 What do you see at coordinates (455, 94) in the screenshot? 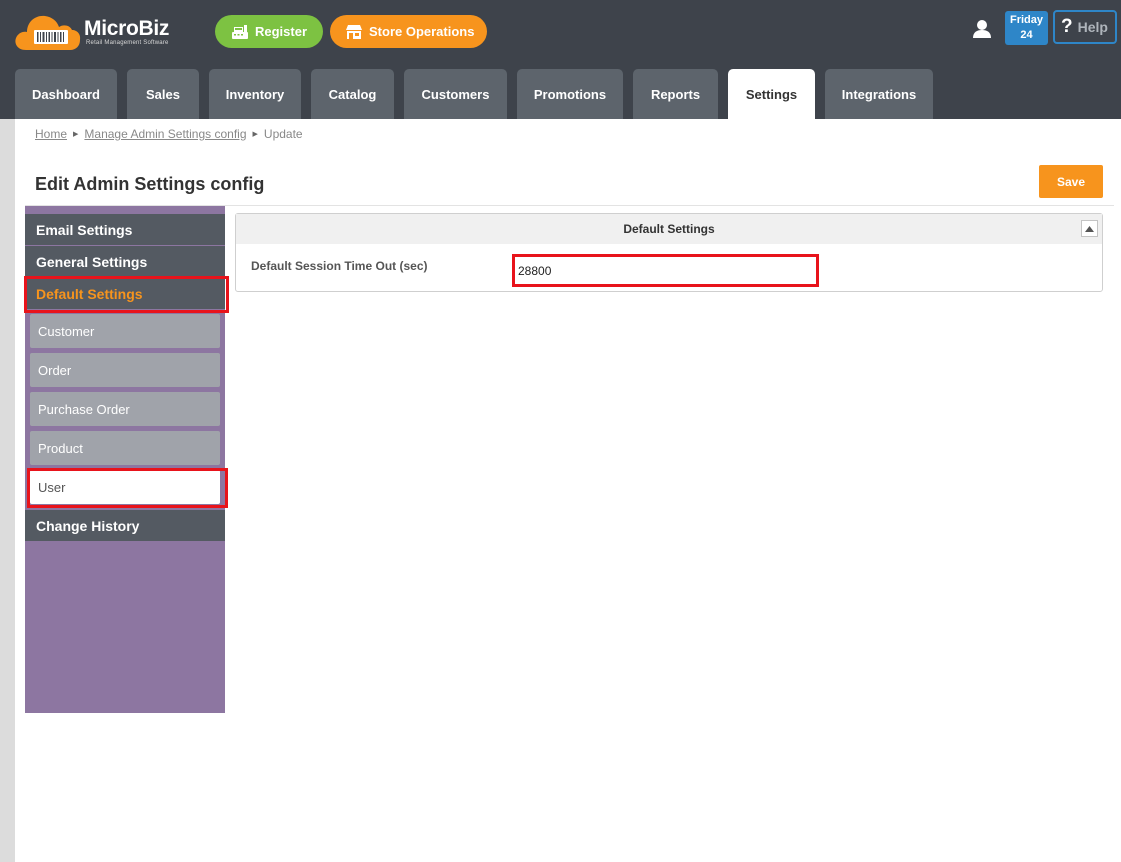
I see `tab-customers: Customers` at bounding box center [455, 94].